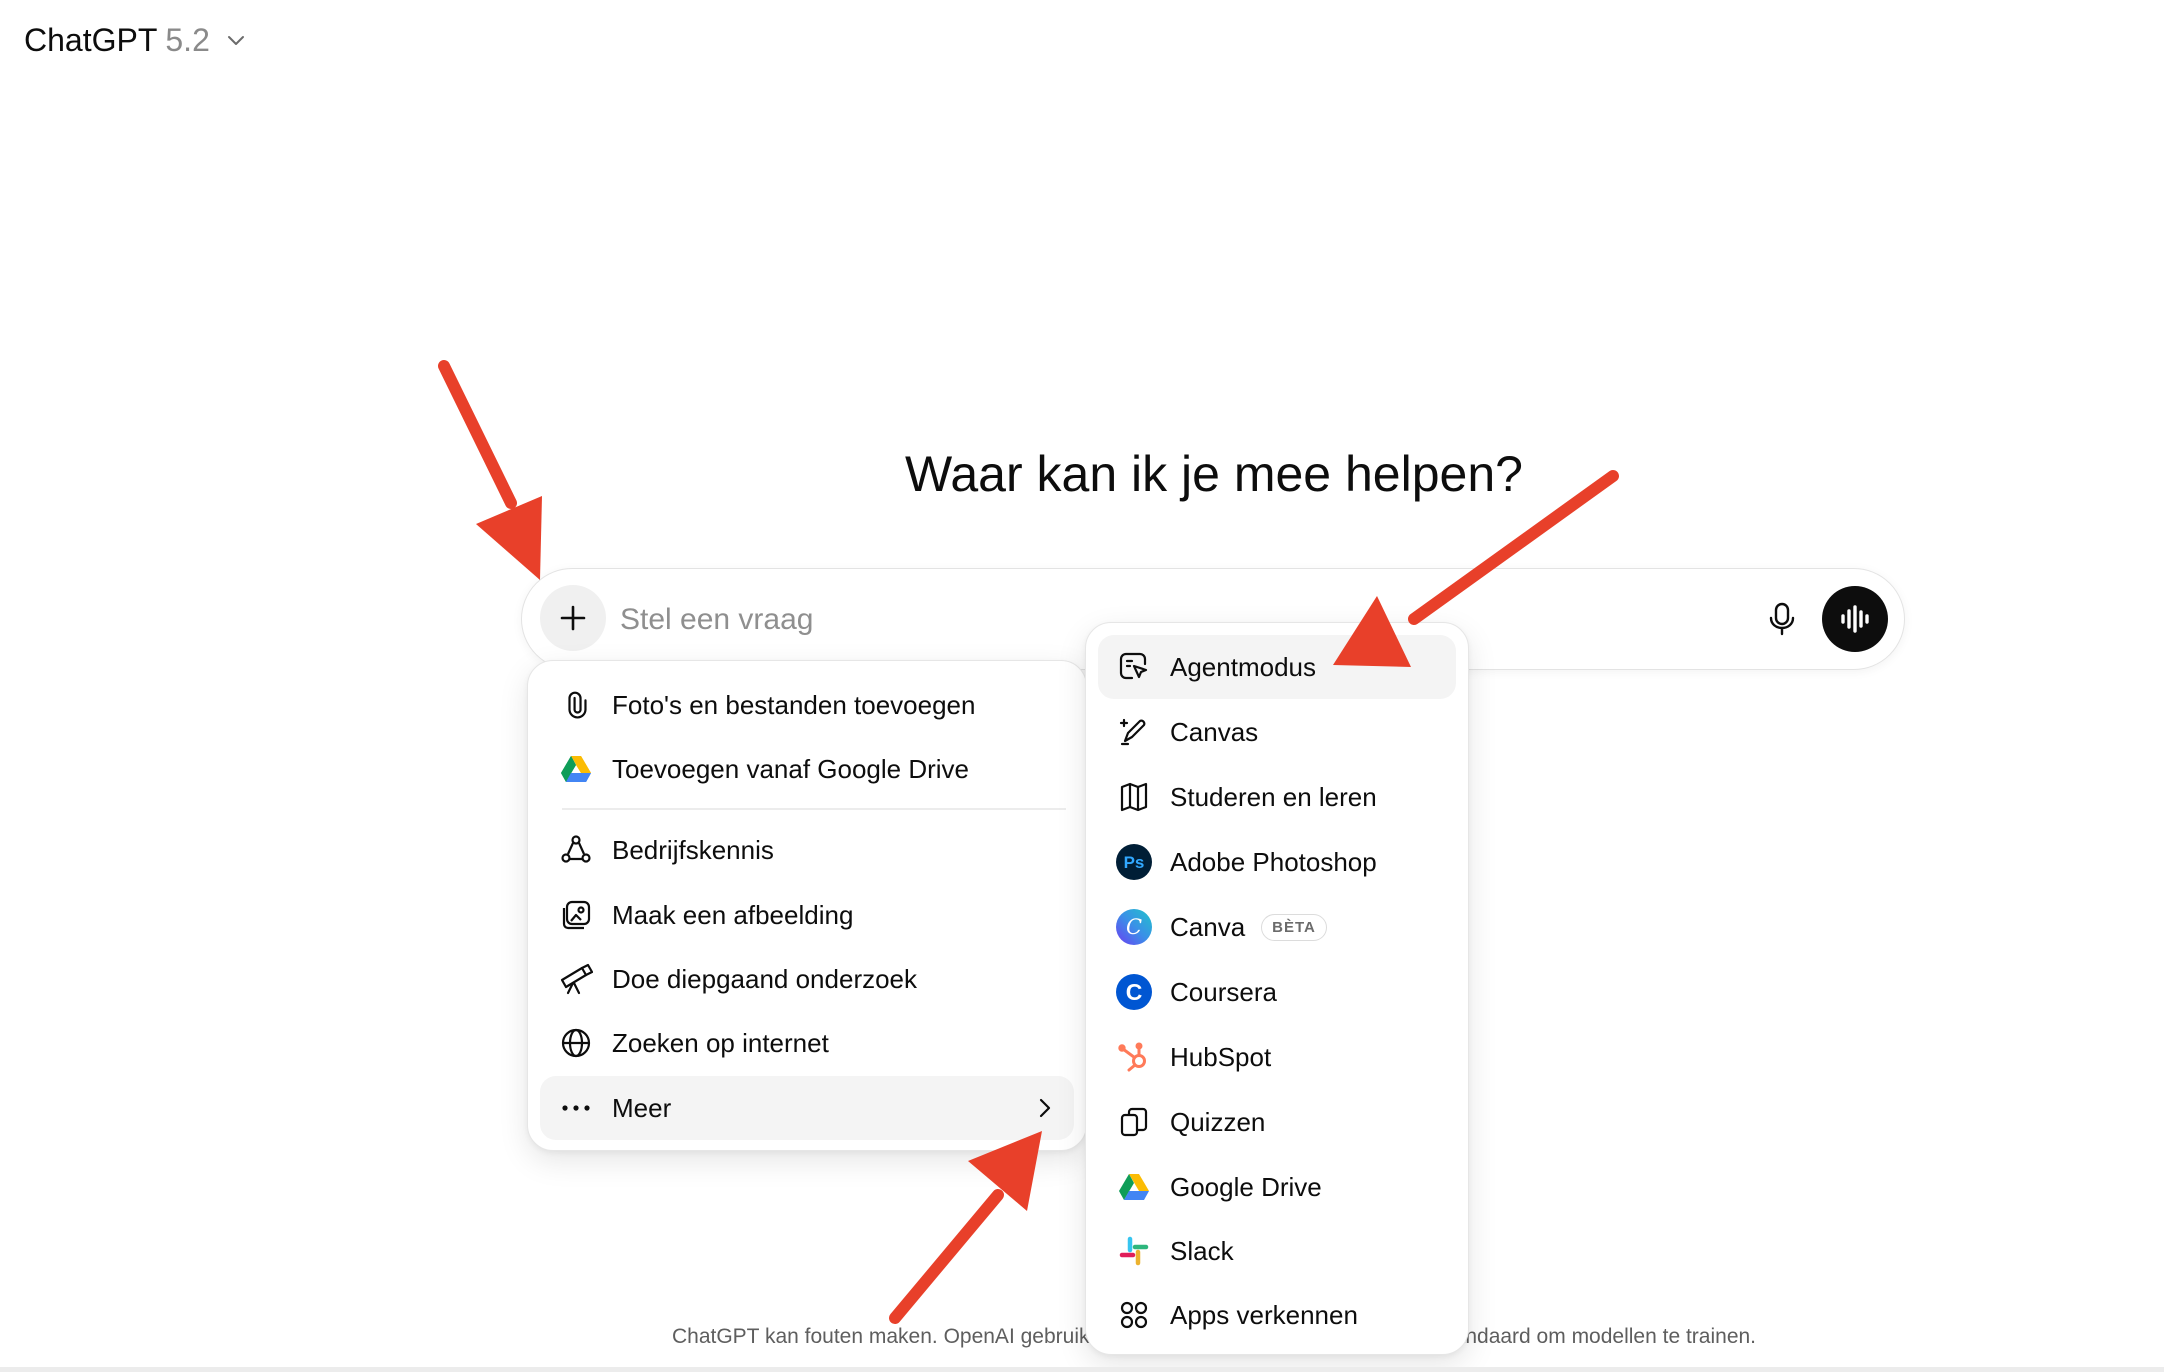  What do you see at coordinates (576, 705) in the screenshot?
I see `paperclip-icon` at bounding box center [576, 705].